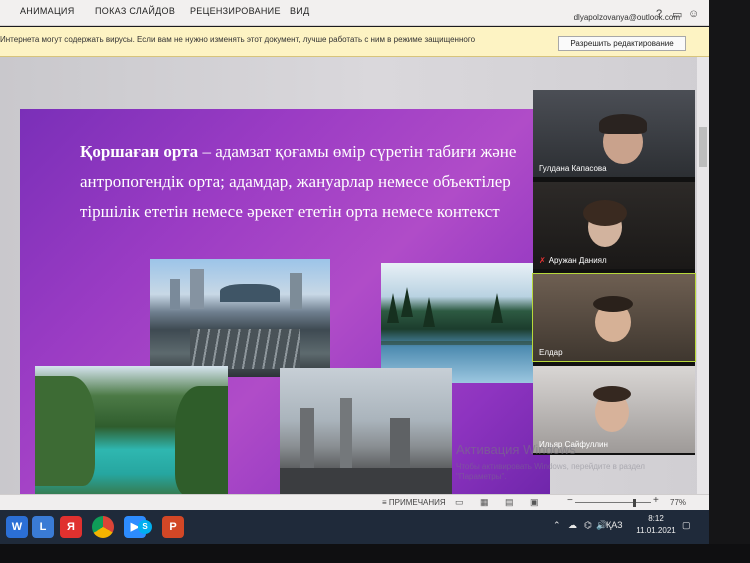  I want to click on network-icon: ⌬, so click(588, 525).